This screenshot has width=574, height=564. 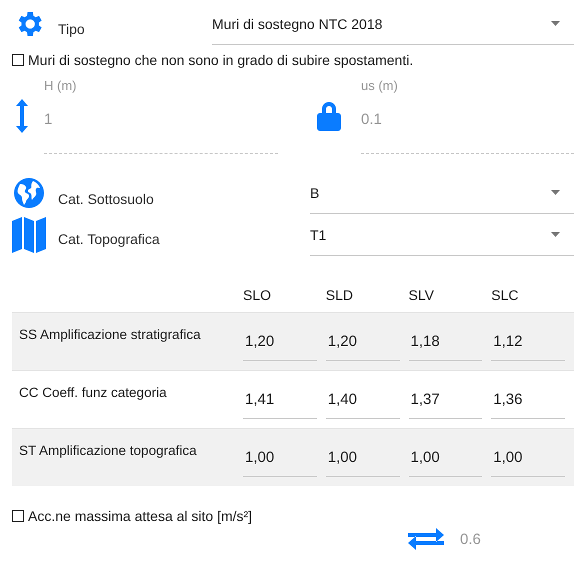 I want to click on checkbox-label: Acc.ne massima attesa al sito [m/s²], so click(x=140, y=516).